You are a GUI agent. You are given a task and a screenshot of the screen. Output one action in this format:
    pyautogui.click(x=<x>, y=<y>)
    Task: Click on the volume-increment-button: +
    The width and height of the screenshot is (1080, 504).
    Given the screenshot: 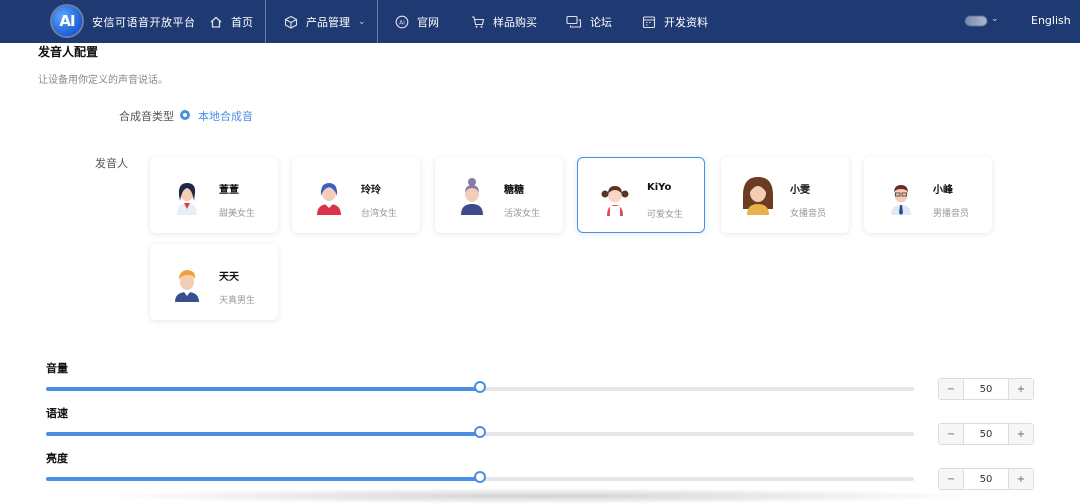 What is the action you would take?
    pyautogui.click(x=1020, y=389)
    